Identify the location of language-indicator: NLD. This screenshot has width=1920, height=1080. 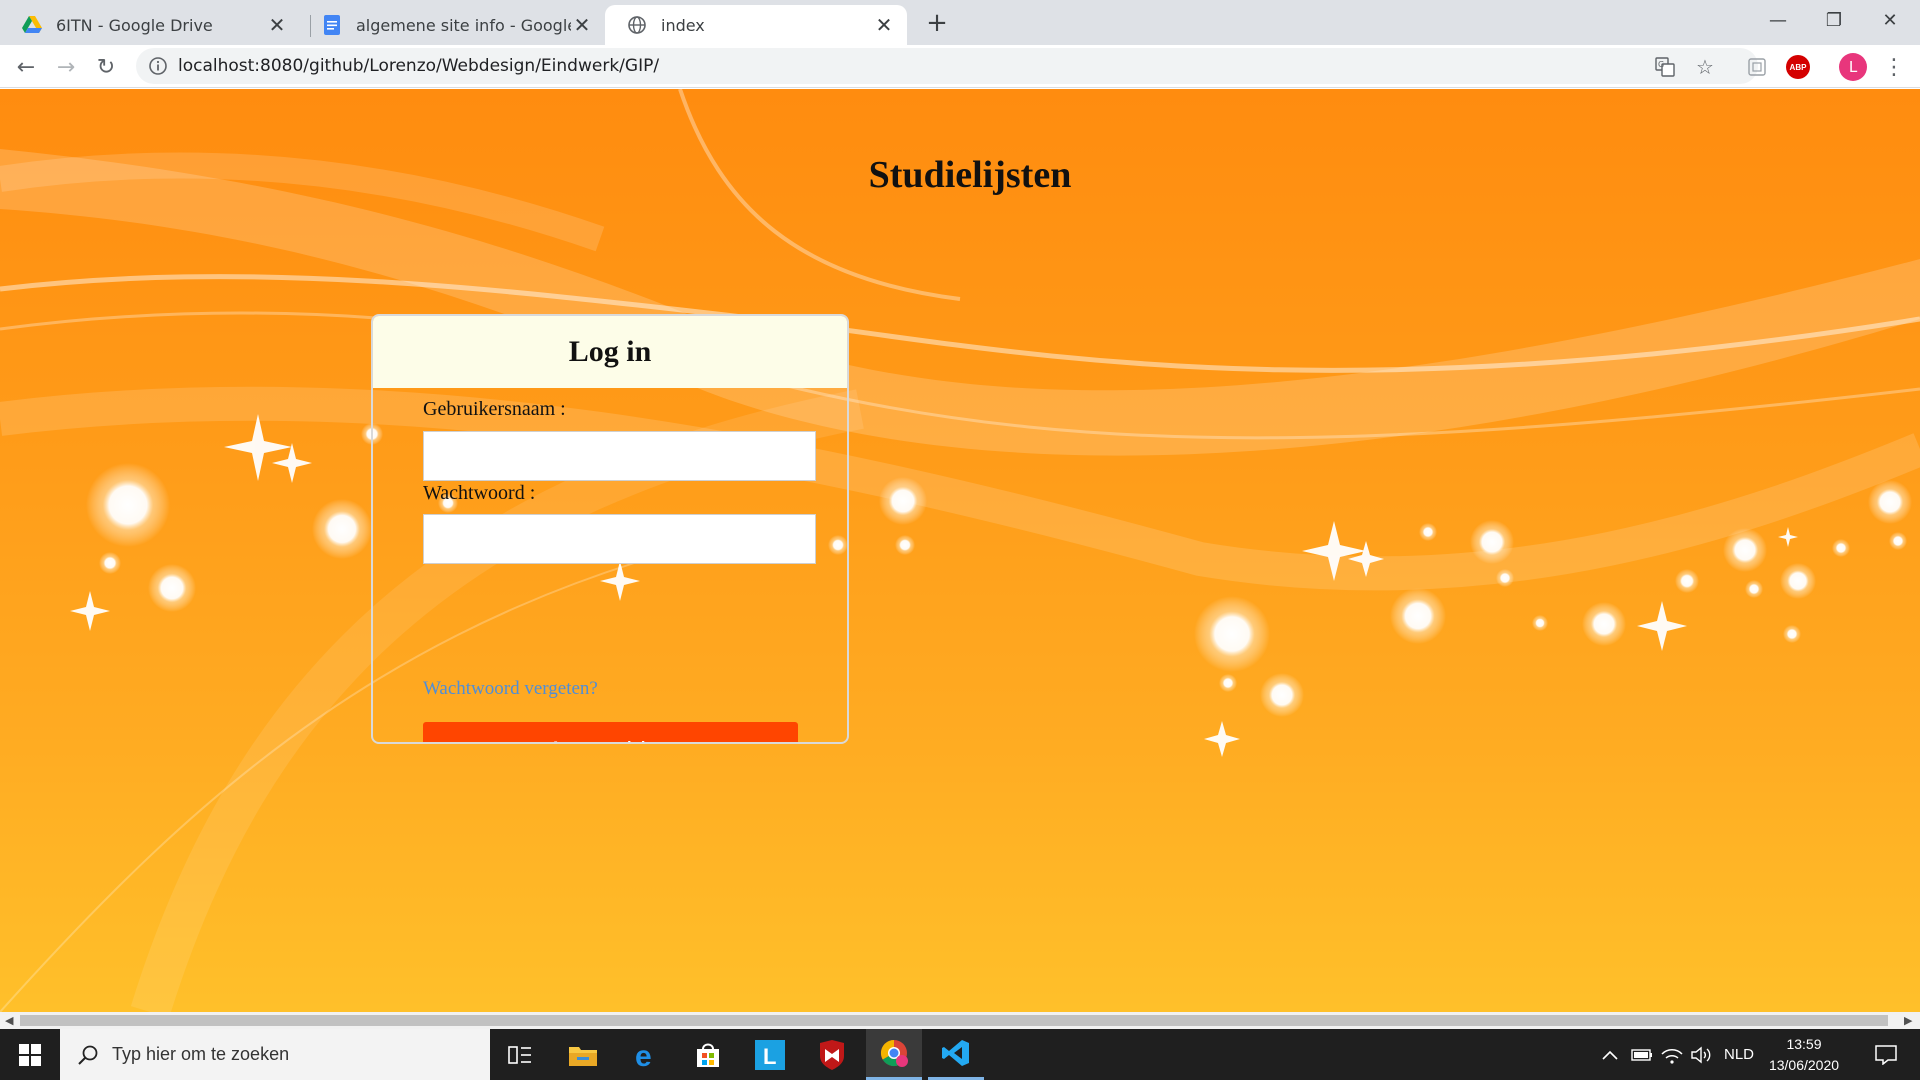
(1739, 1054).